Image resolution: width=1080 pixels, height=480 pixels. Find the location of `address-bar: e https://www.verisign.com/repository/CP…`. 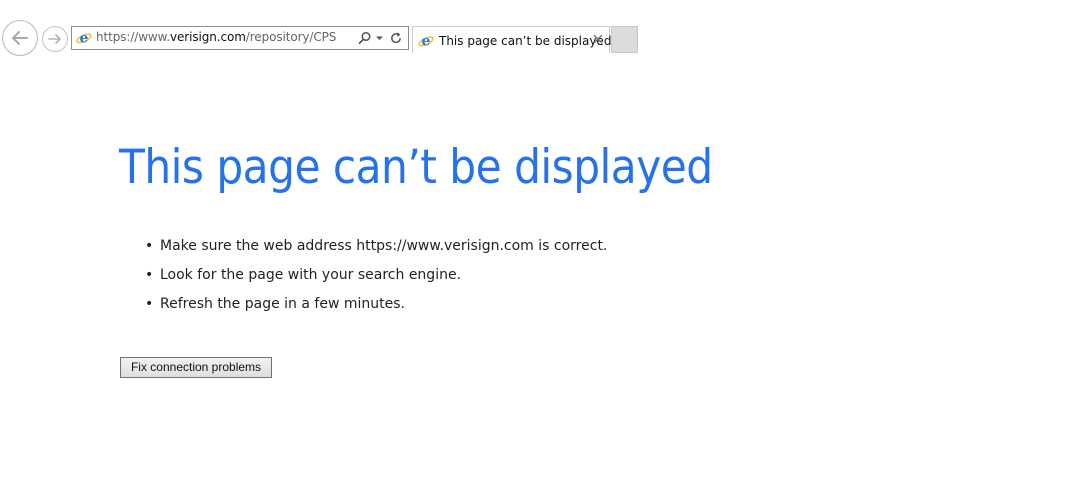

address-bar: e https://www.verisign.com/repository/CP… is located at coordinates (240, 38).